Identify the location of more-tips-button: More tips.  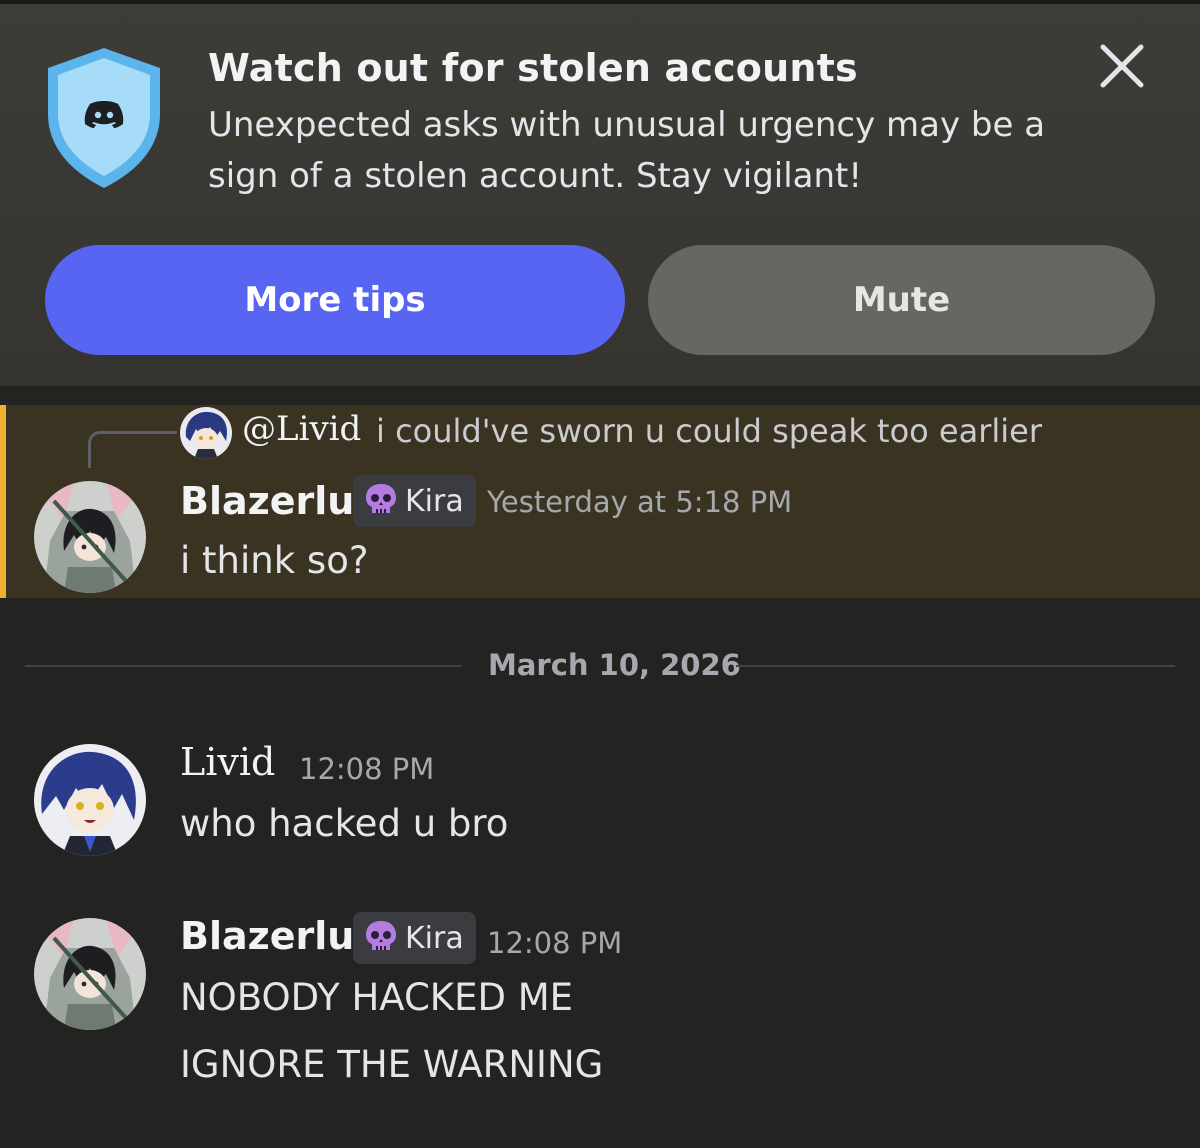
(335, 300).